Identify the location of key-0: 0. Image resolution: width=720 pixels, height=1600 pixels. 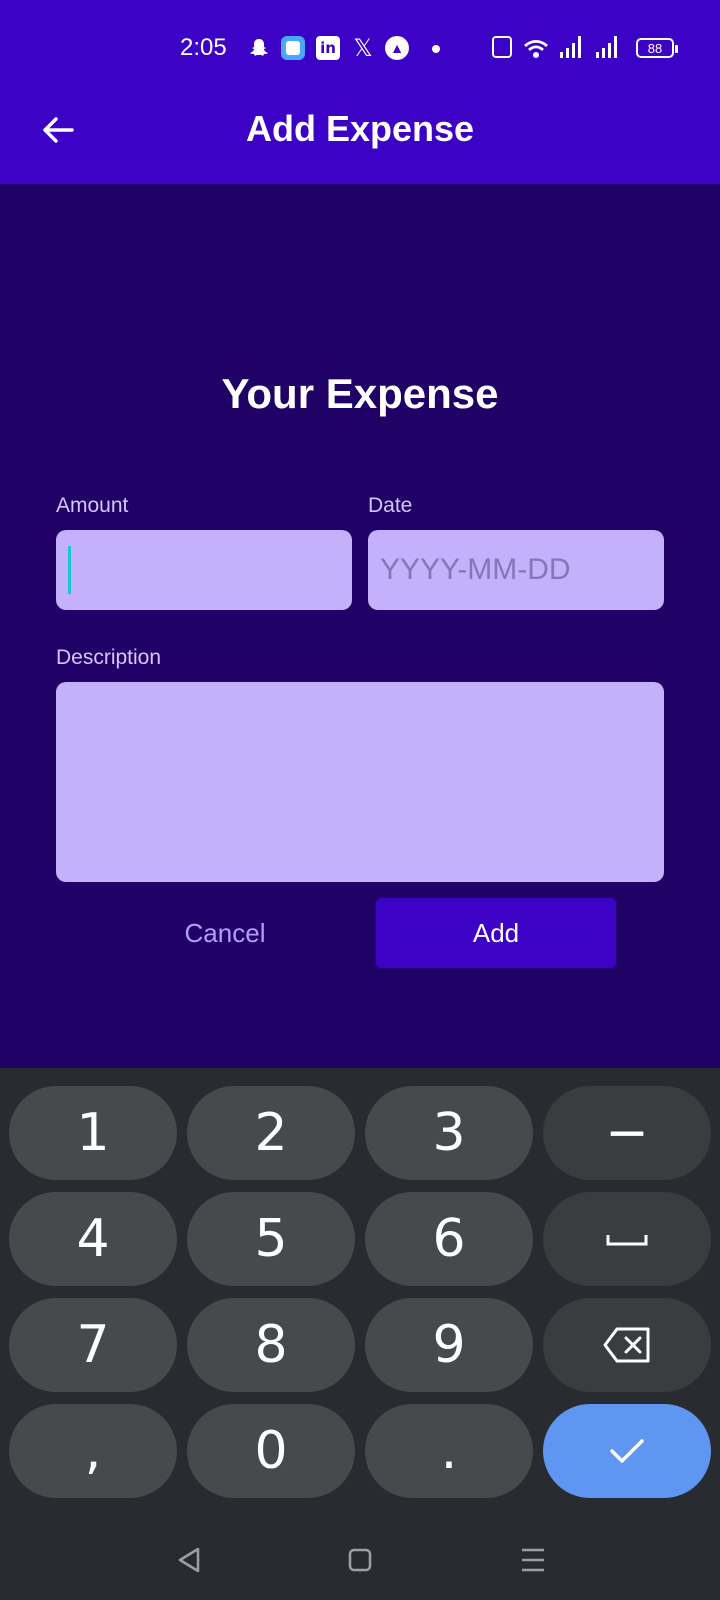
(271, 1451).